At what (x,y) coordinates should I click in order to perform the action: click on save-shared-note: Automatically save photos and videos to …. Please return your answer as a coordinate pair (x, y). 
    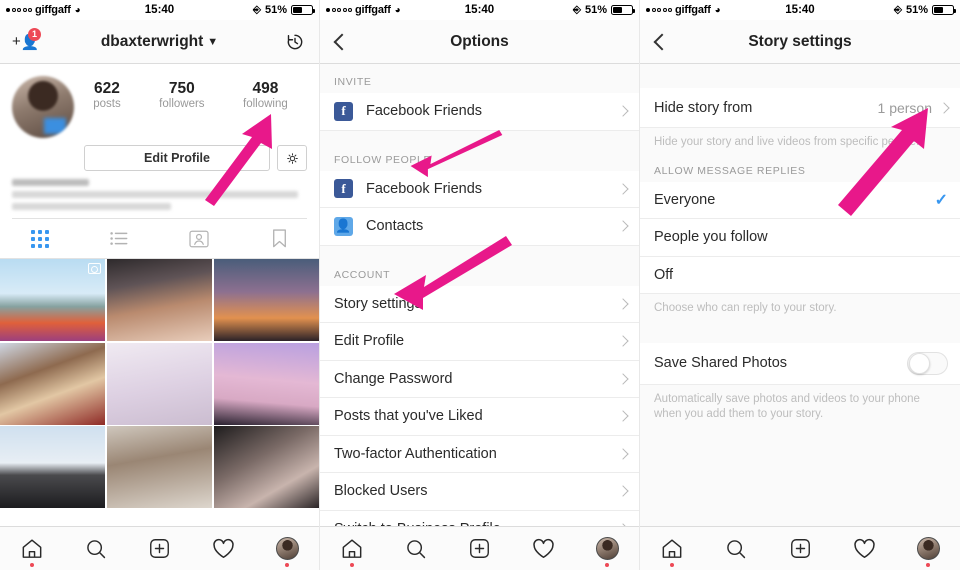
    Looking at the image, I should click on (800, 408).